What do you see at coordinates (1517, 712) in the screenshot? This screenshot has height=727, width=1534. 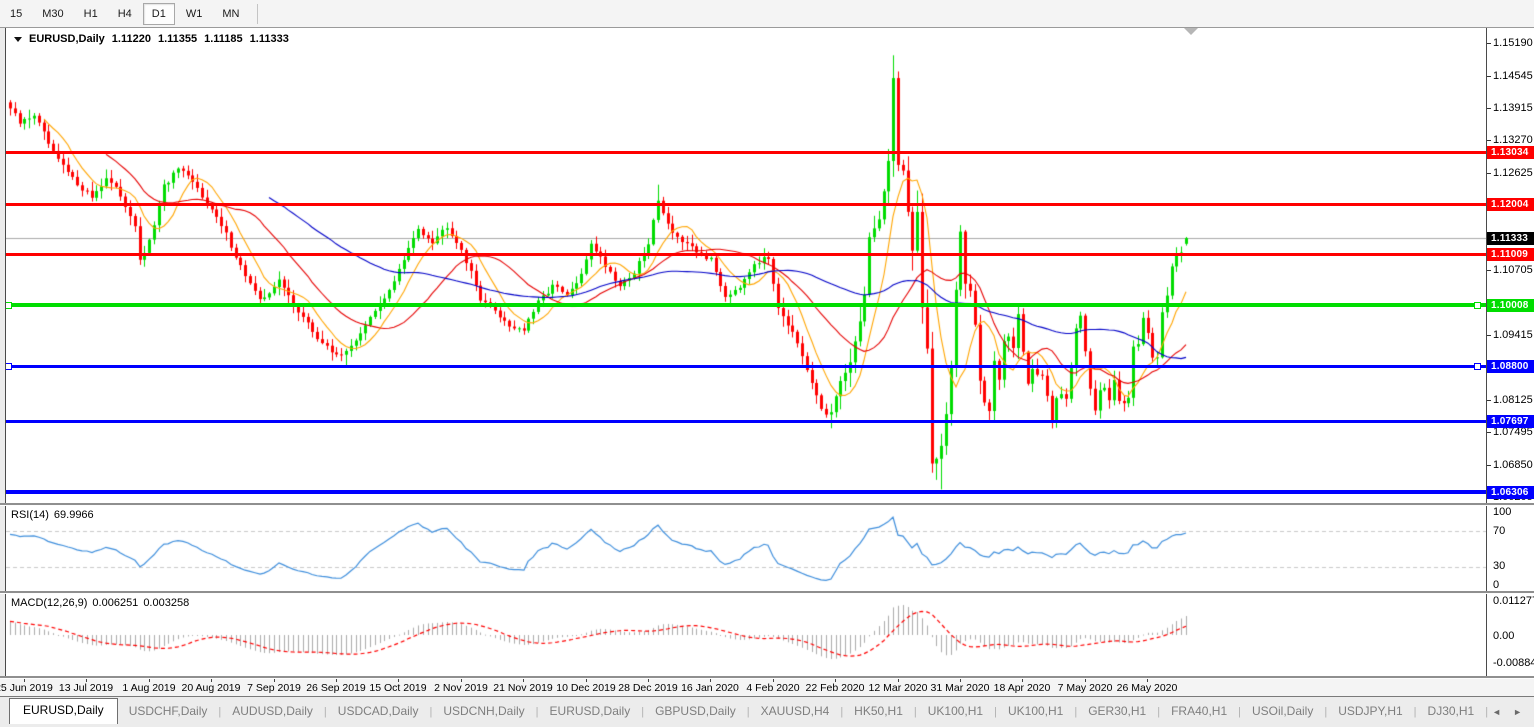 I see `tab-scroll-right-icon: ►` at bounding box center [1517, 712].